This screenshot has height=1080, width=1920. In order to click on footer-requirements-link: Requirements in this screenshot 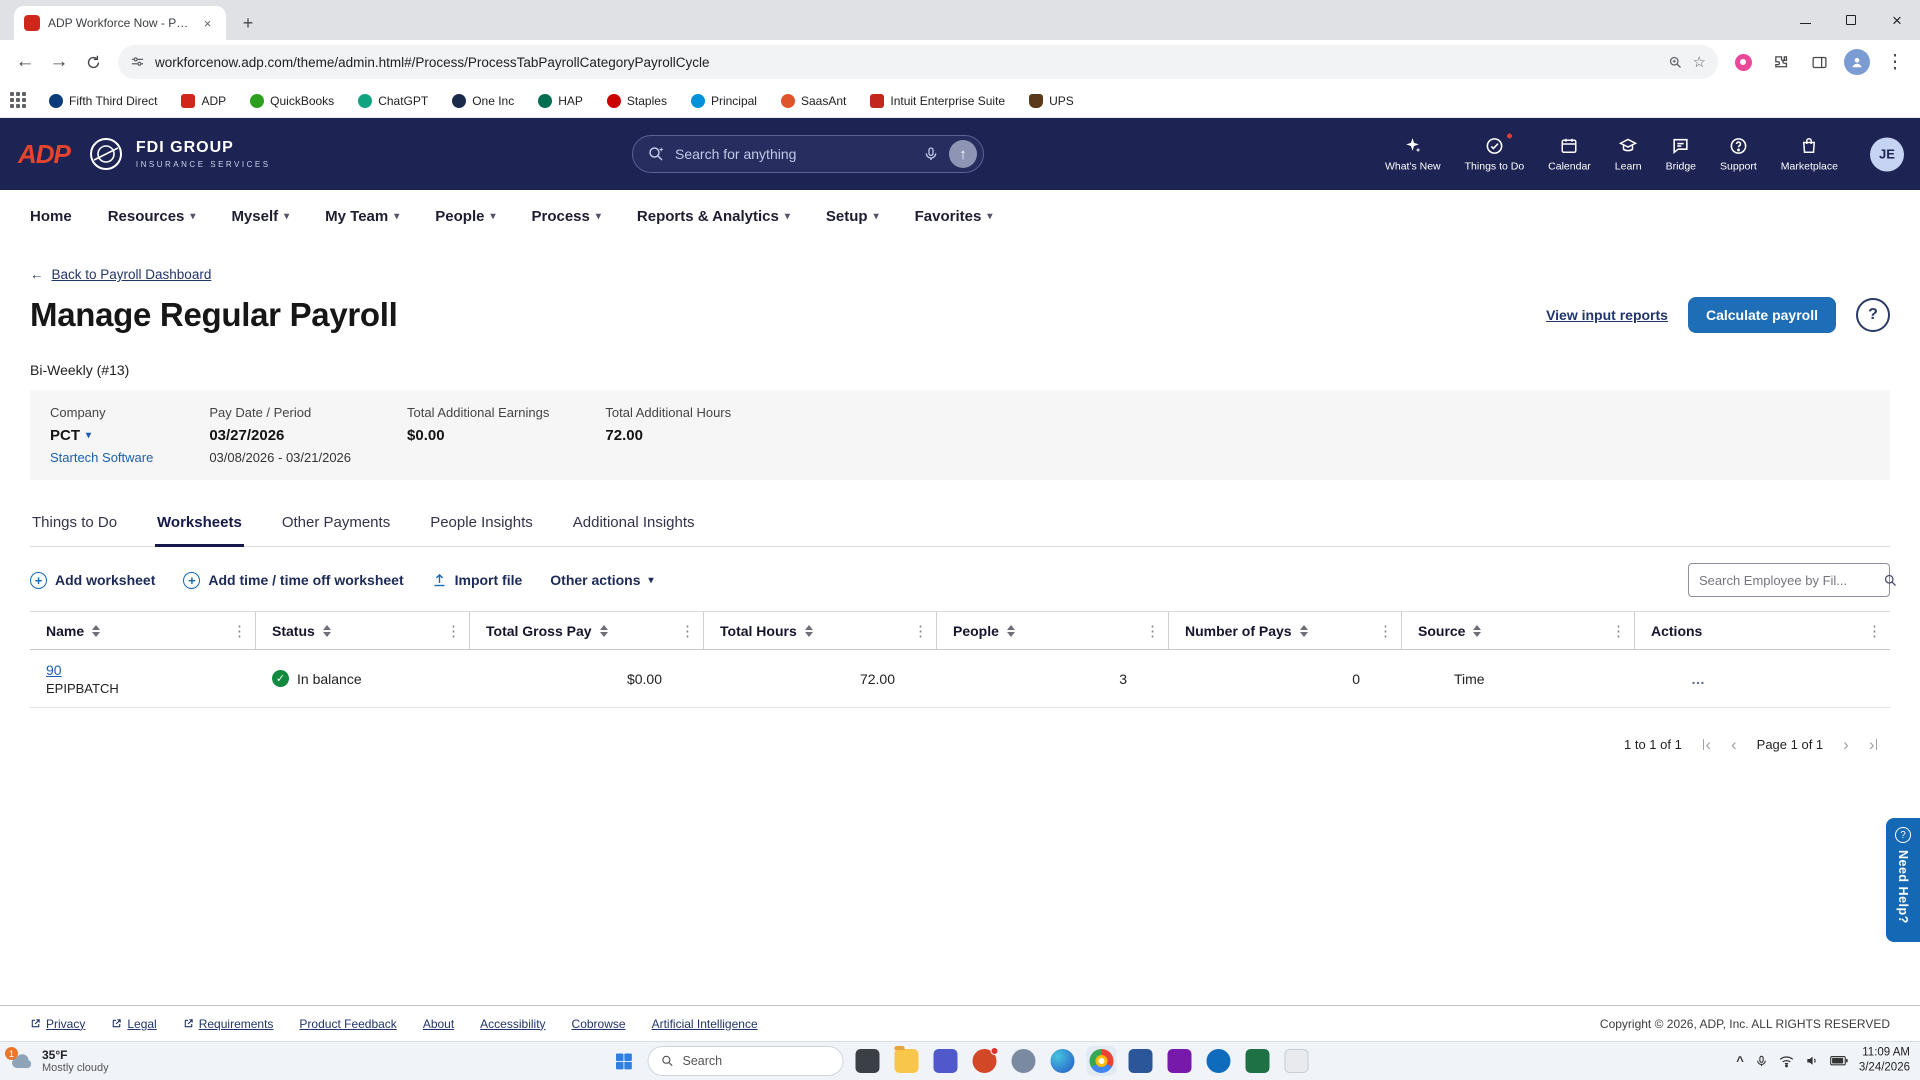, I will do `click(228, 1024)`.